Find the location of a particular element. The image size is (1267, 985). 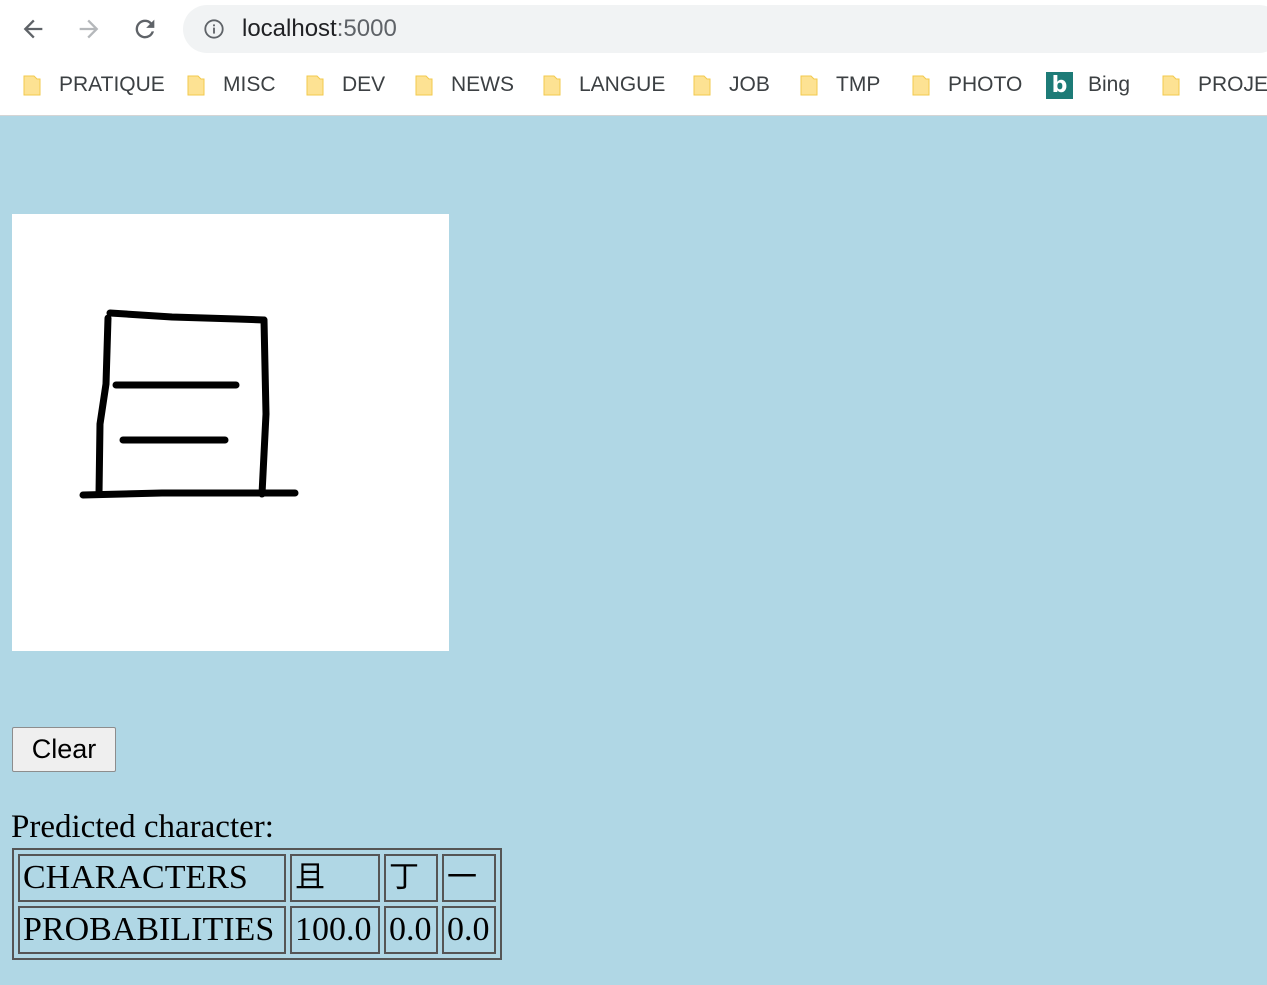

bookmark-langue: LANGUE is located at coordinates (604, 85).